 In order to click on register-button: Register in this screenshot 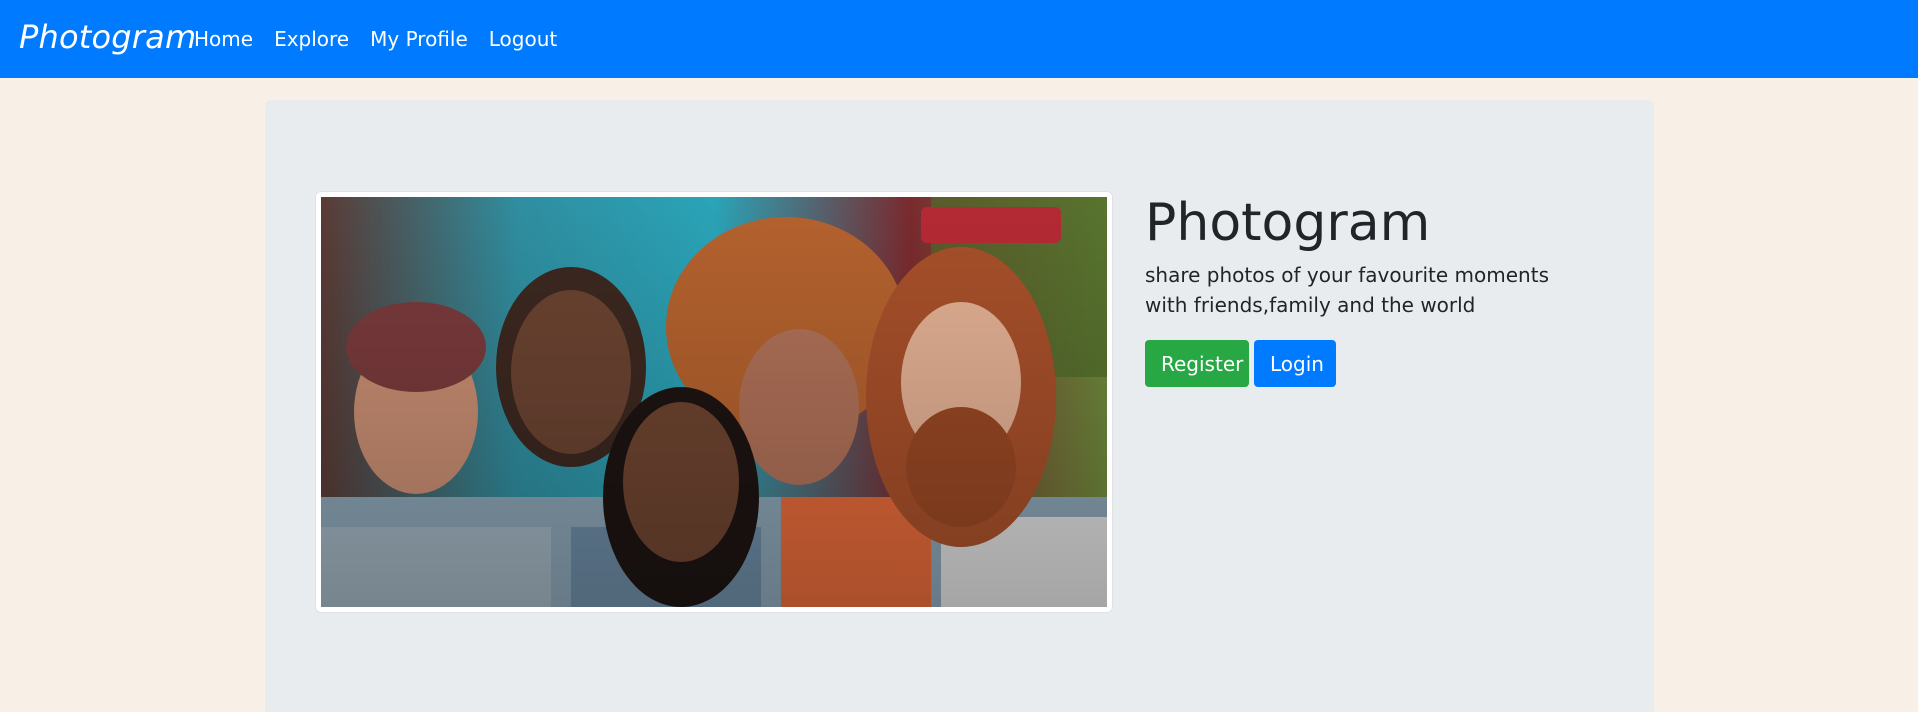, I will do `click(1197, 363)`.